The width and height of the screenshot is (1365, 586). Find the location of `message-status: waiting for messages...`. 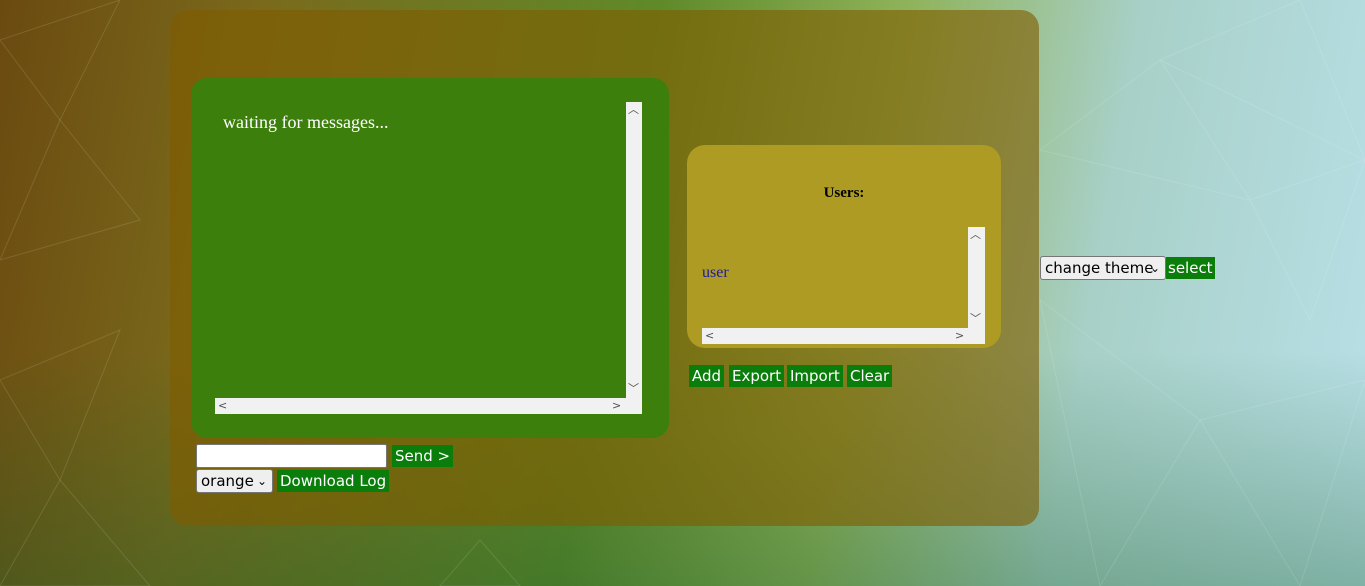

message-status: waiting for messages... is located at coordinates (306, 122).